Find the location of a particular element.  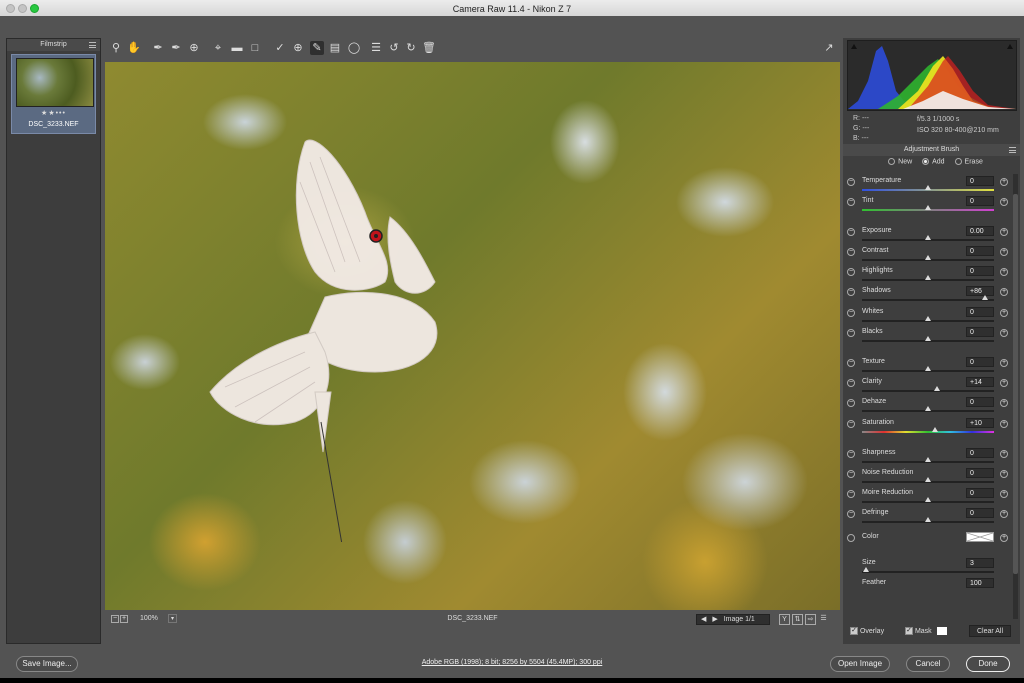

rotate-left-icon: ↺ is located at coordinates (394, 48).